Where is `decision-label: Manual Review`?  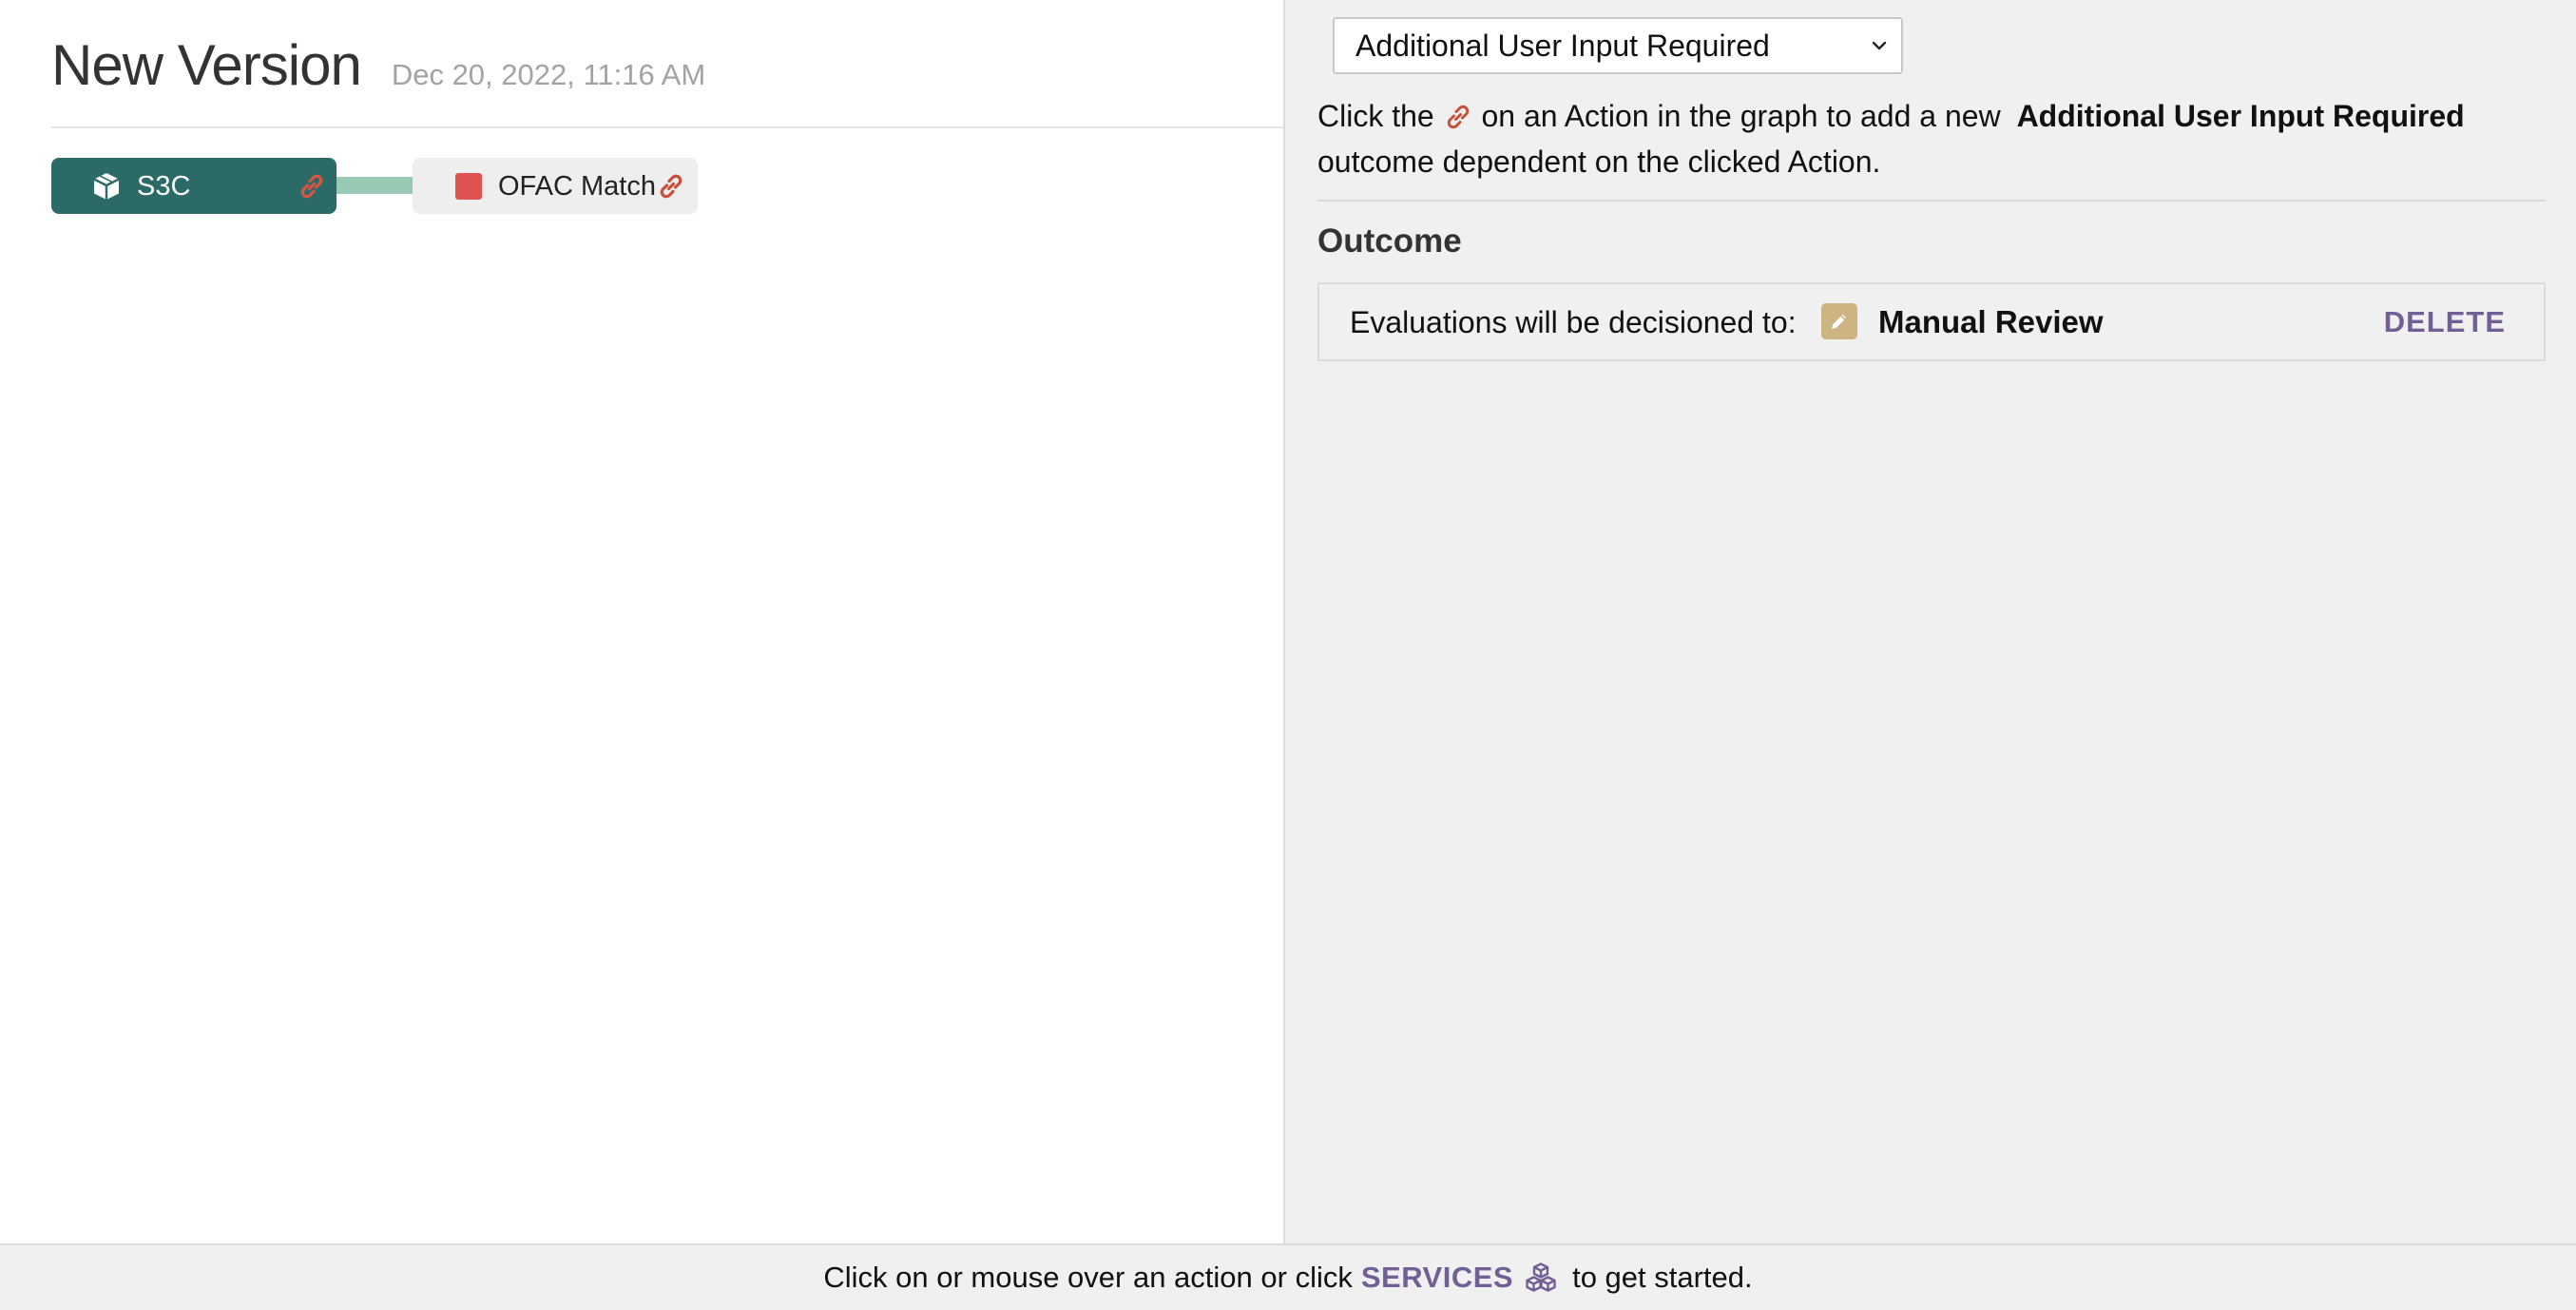 decision-label: Manual Review is located at coordinates (1991, 321).